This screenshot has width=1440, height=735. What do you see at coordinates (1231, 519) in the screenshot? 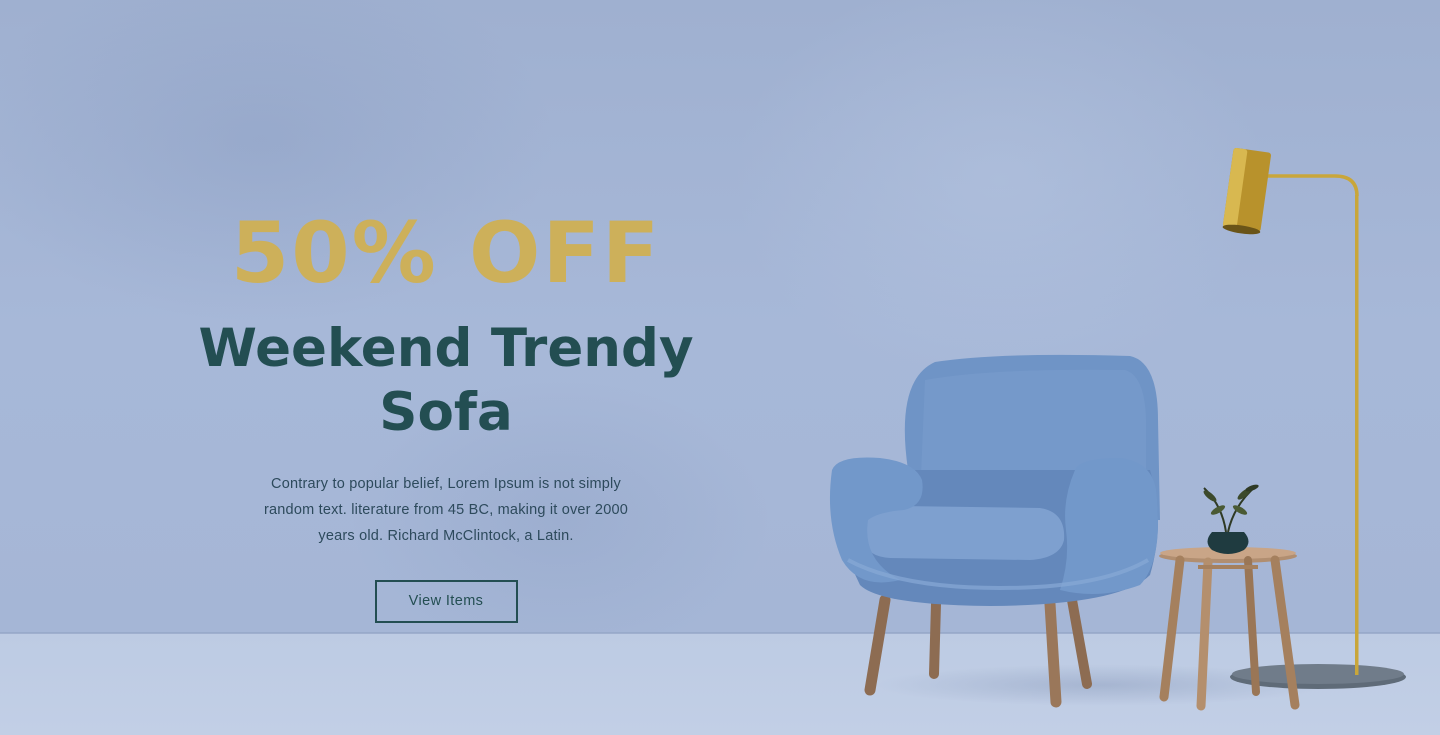
I see `plant-vase-image` at bounding box center [1231, 519].